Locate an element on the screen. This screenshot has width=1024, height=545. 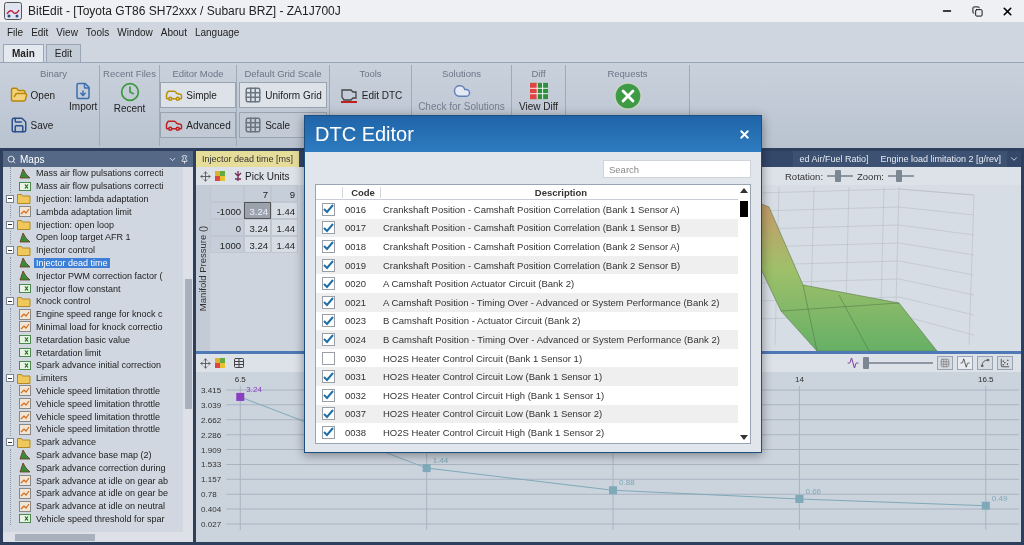
menu-item: Edit is located at coordinates (40, 32).